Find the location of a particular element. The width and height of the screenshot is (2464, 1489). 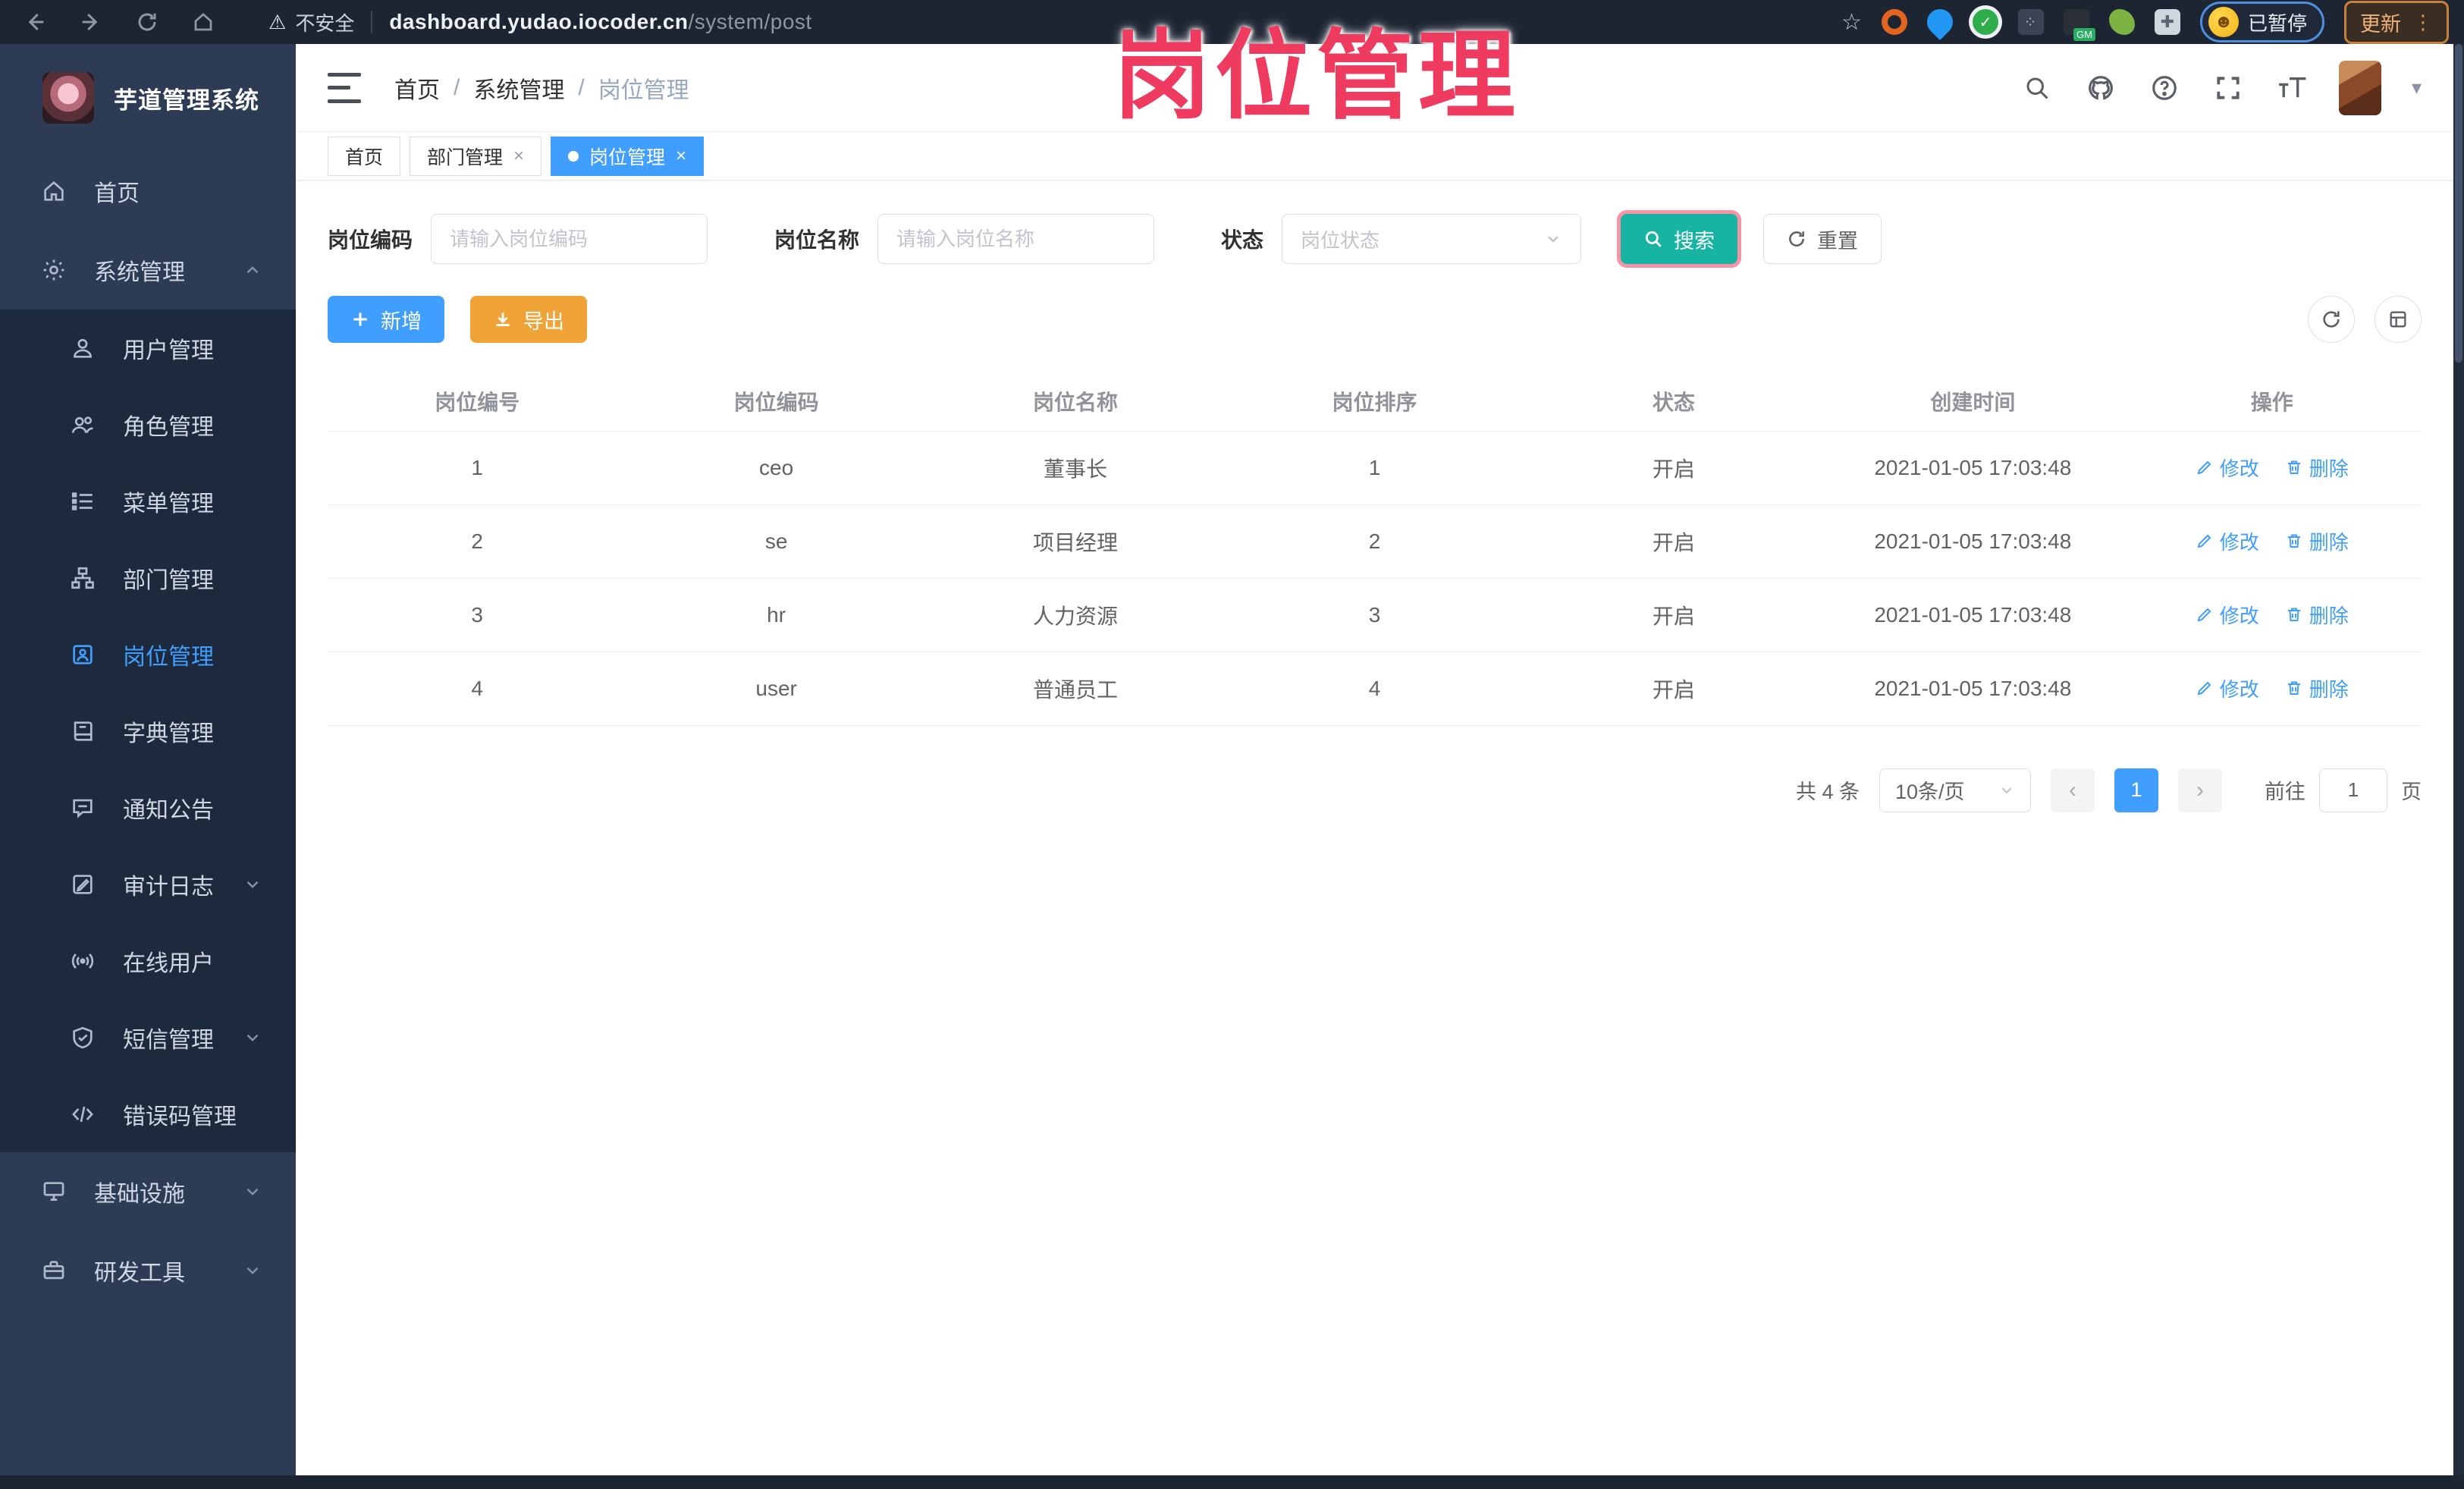

url-path: /system/post is located at coordinates (750, 21).